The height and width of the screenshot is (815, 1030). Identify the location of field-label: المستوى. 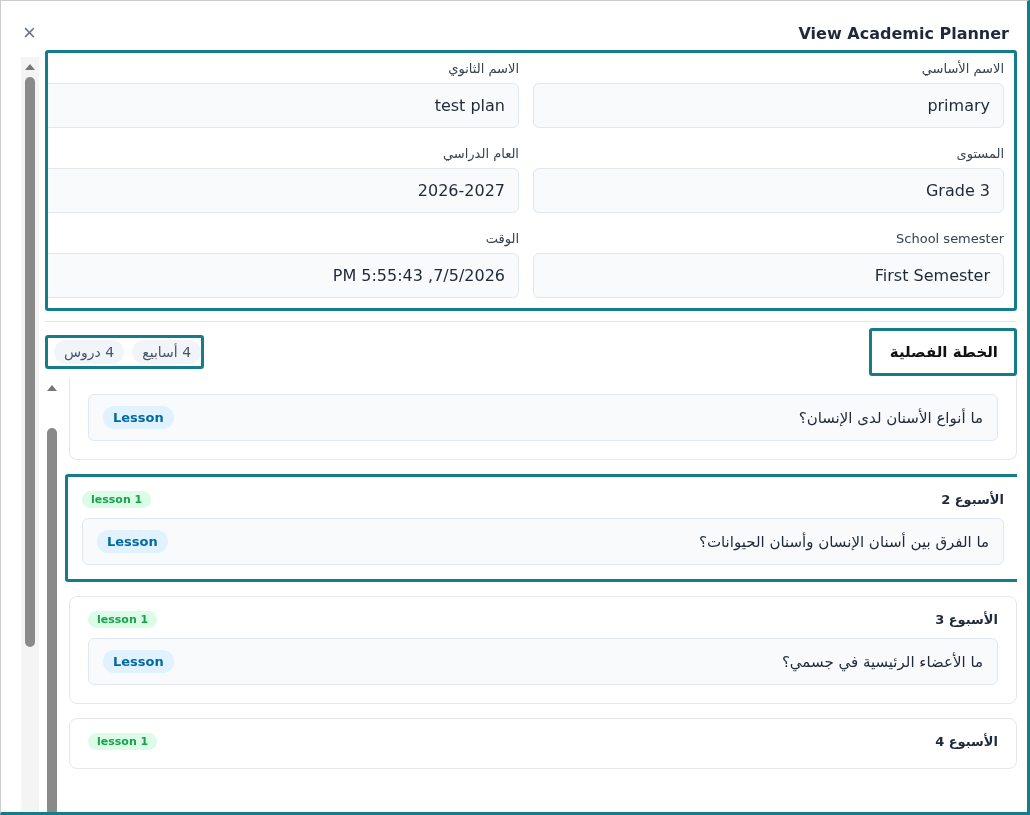
(979, 153).